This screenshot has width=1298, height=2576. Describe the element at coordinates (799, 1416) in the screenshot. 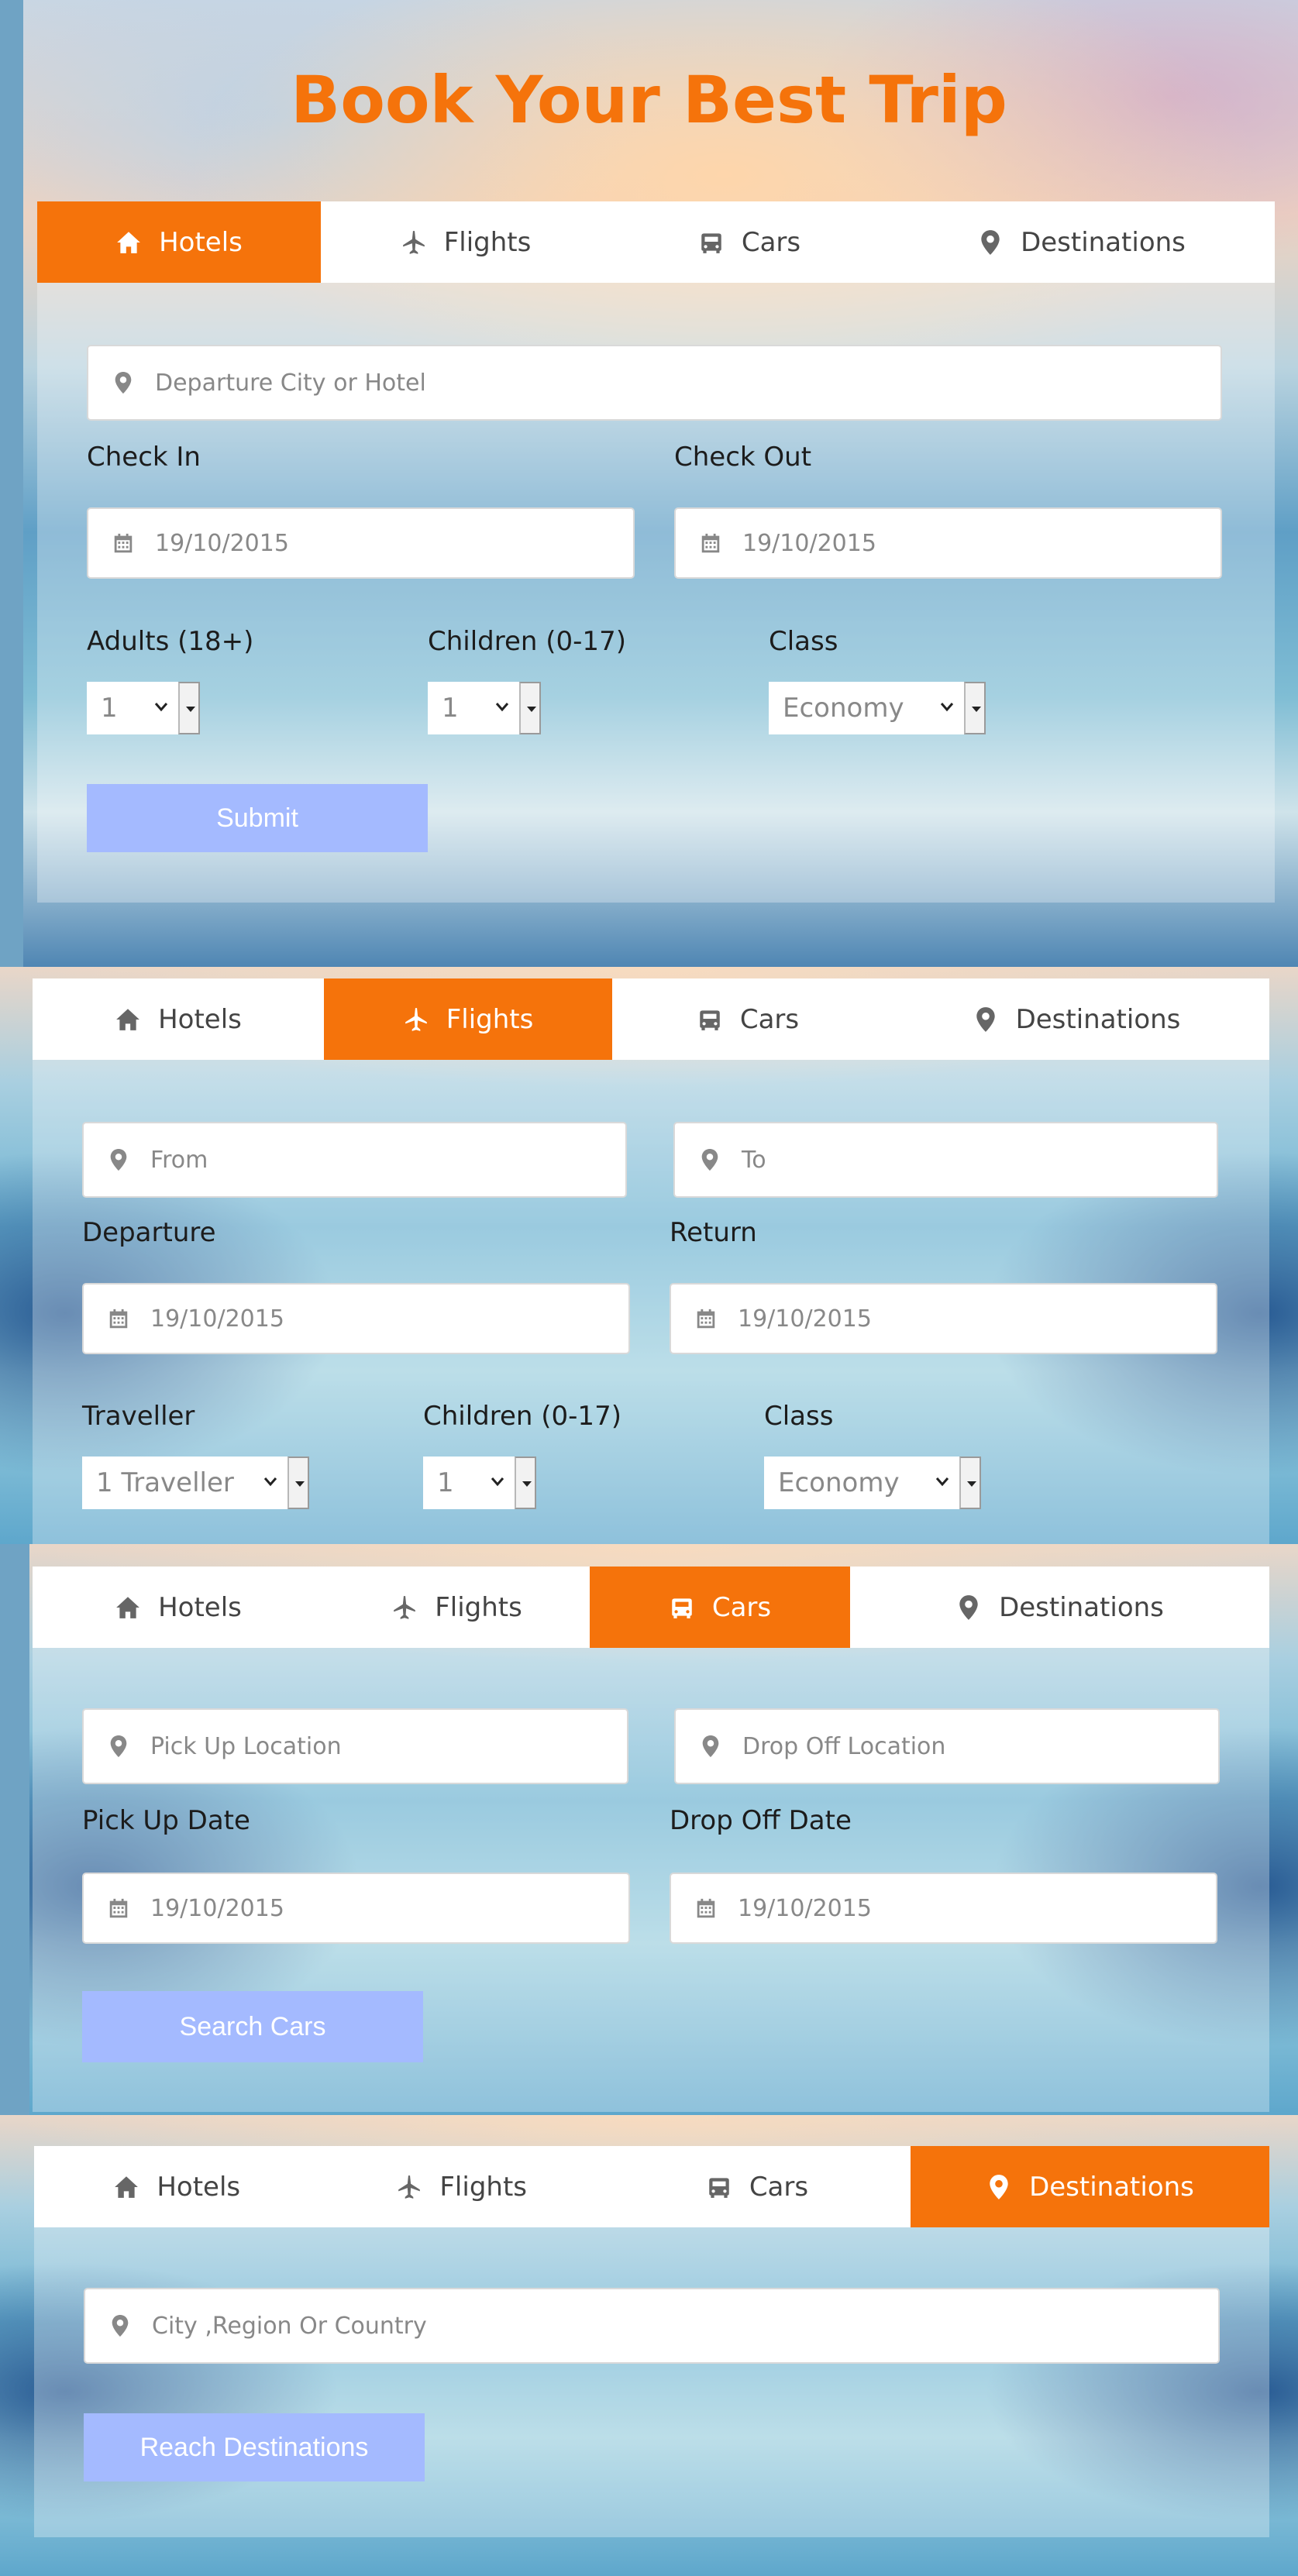

I see `class-label: Class` at that location.